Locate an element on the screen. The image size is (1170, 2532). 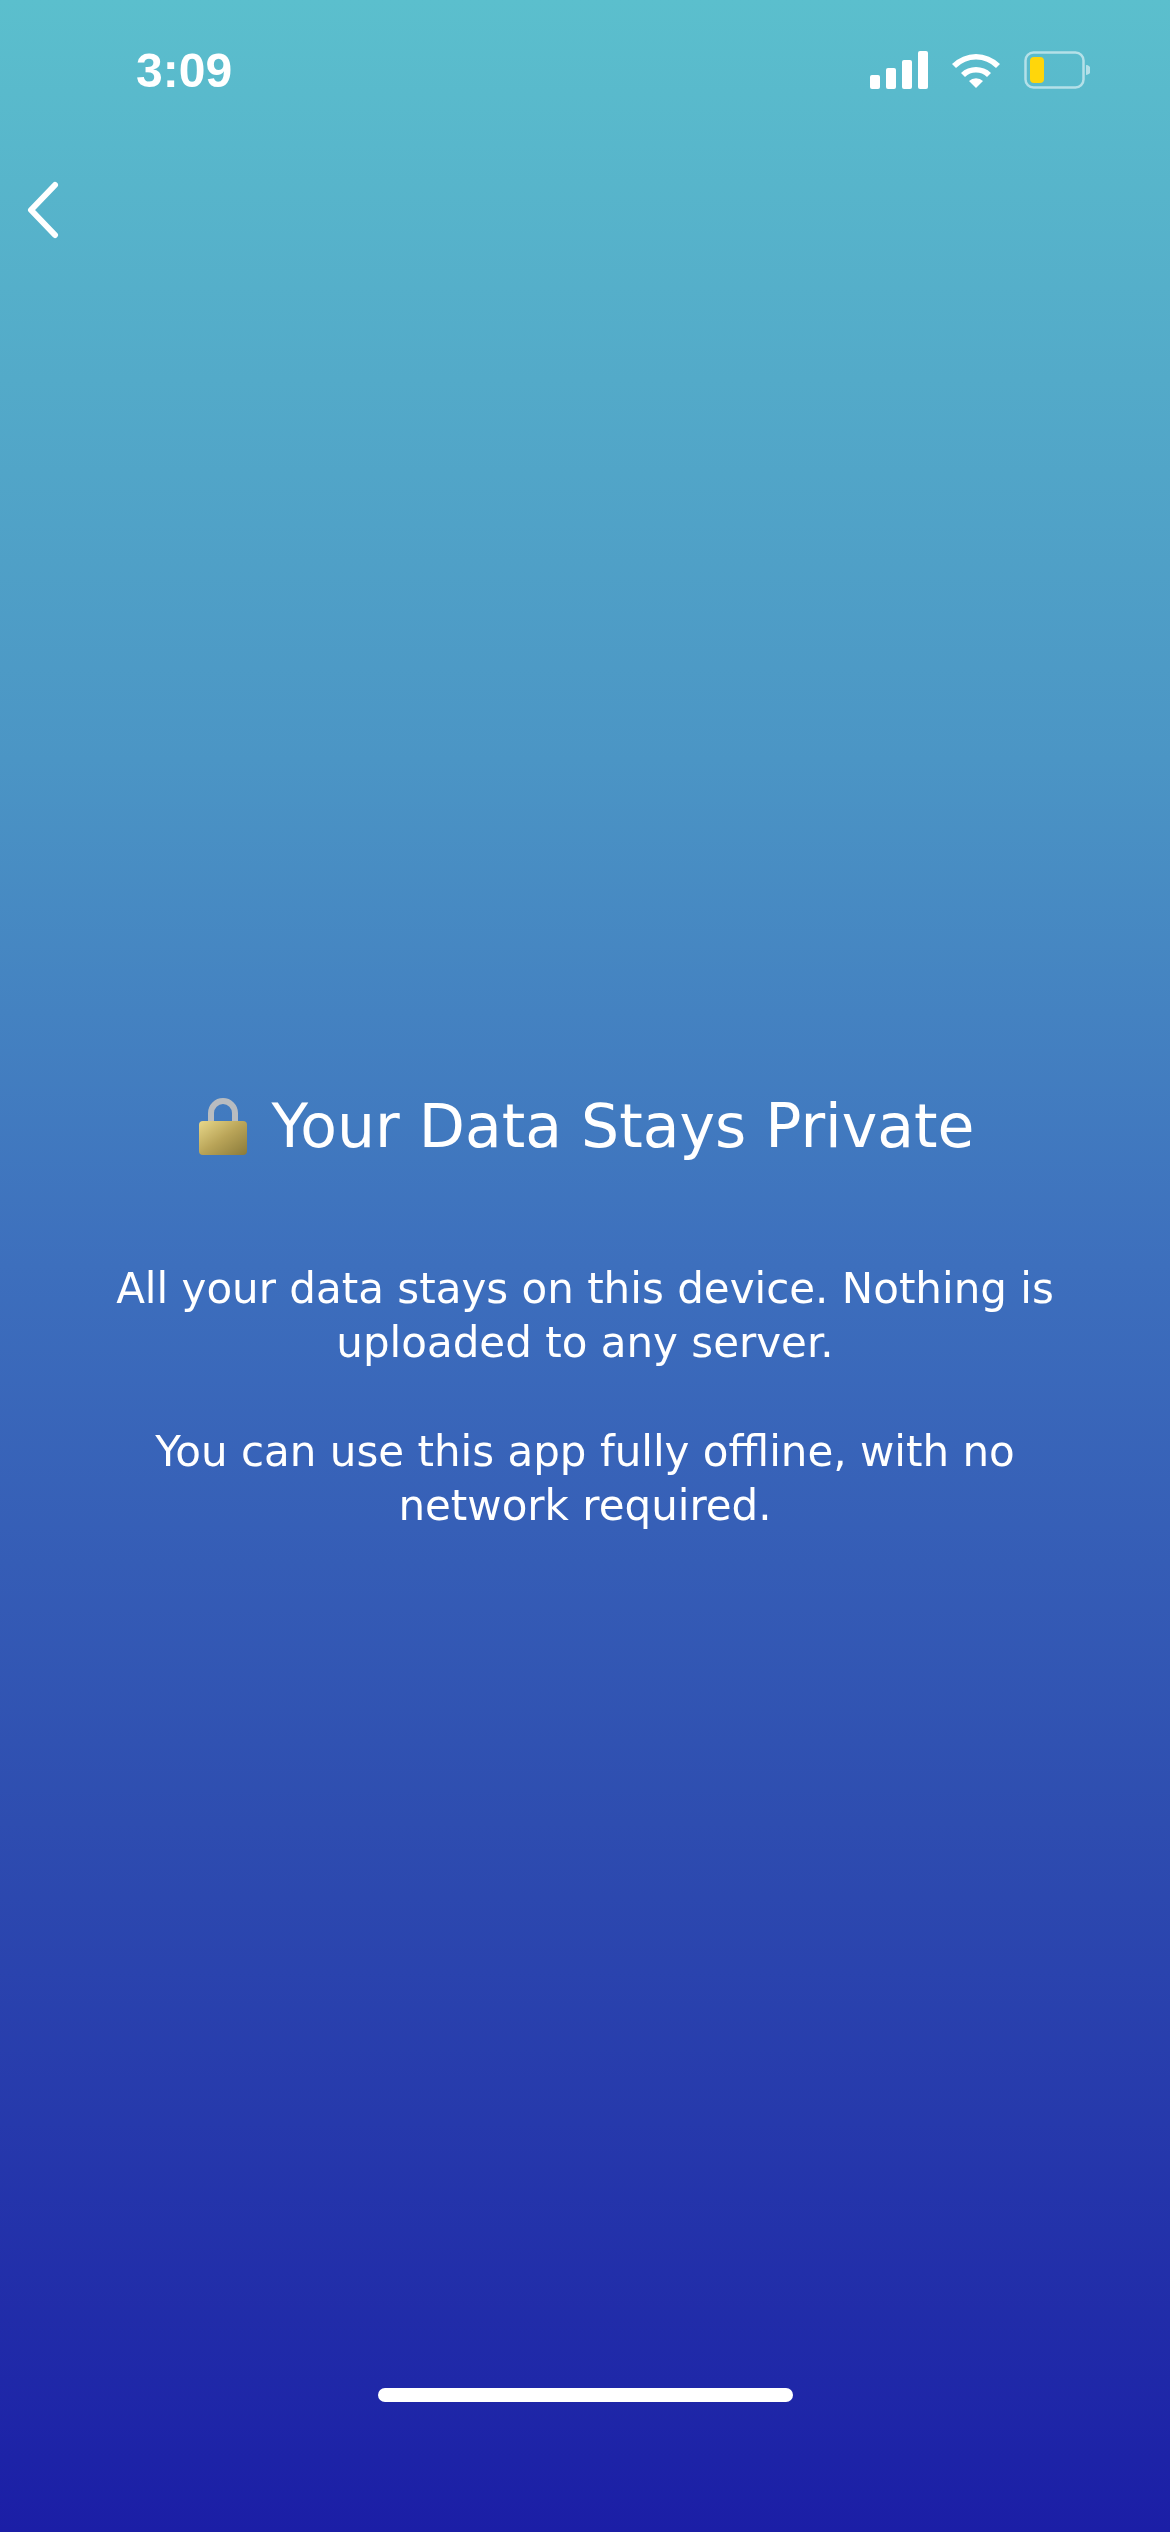
body-text: You can use this app fully offline, with no network required. is located at coordinates (585, 1479).